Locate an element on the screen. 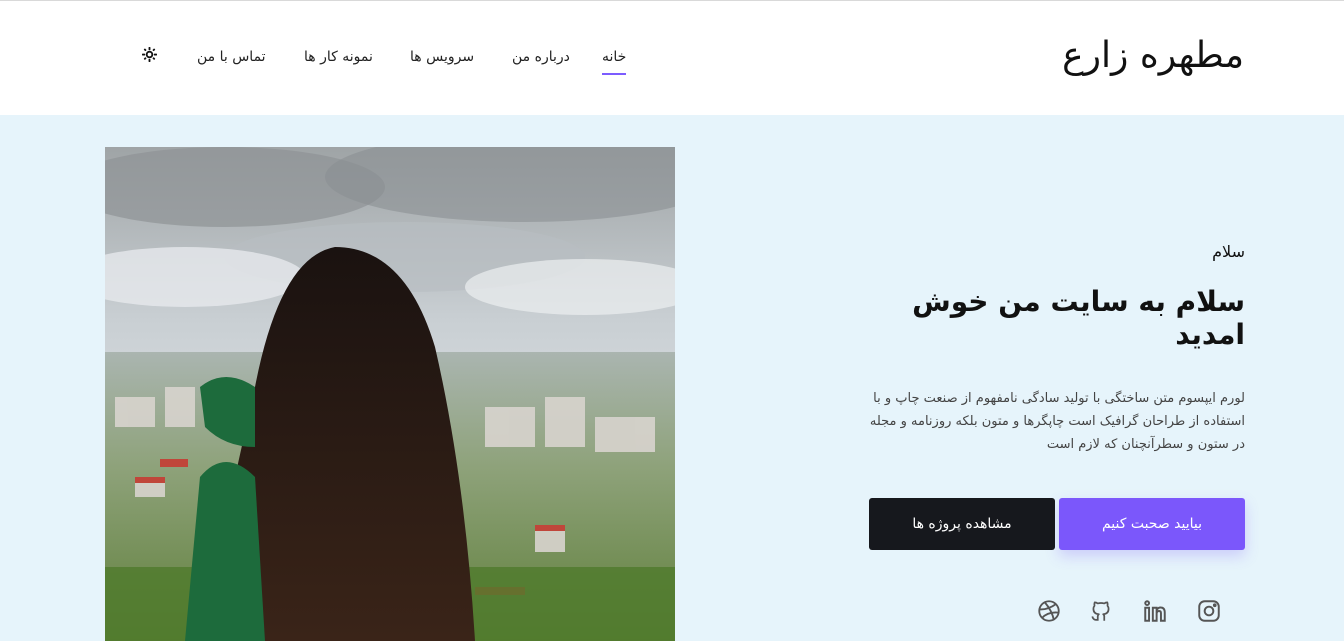 This screenshot has height=641, width=1344. nav-item-services: سرویس ها is located at coordinates (442, 57).